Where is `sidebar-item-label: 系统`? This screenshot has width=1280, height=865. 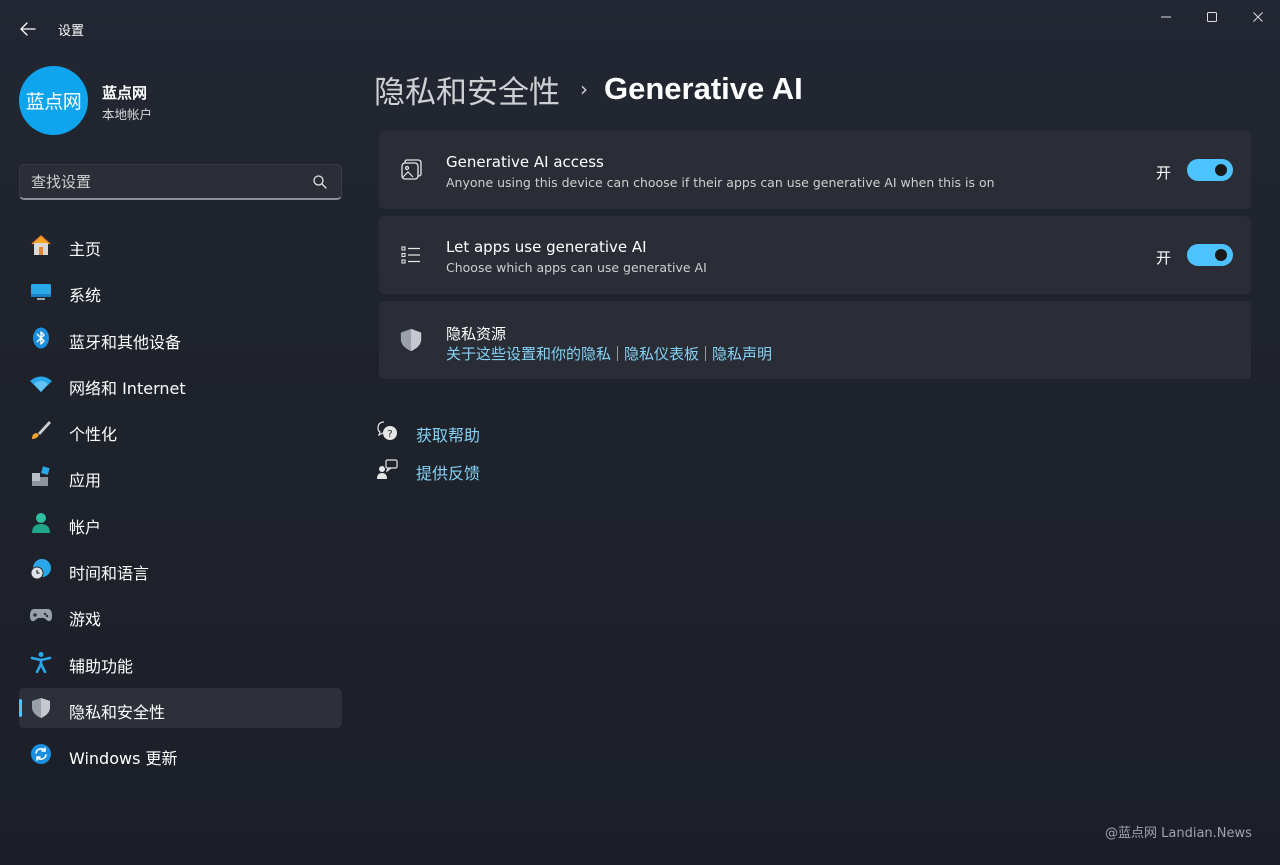
sidebar-item-label: 系统 is located at coordinates (85, 296).